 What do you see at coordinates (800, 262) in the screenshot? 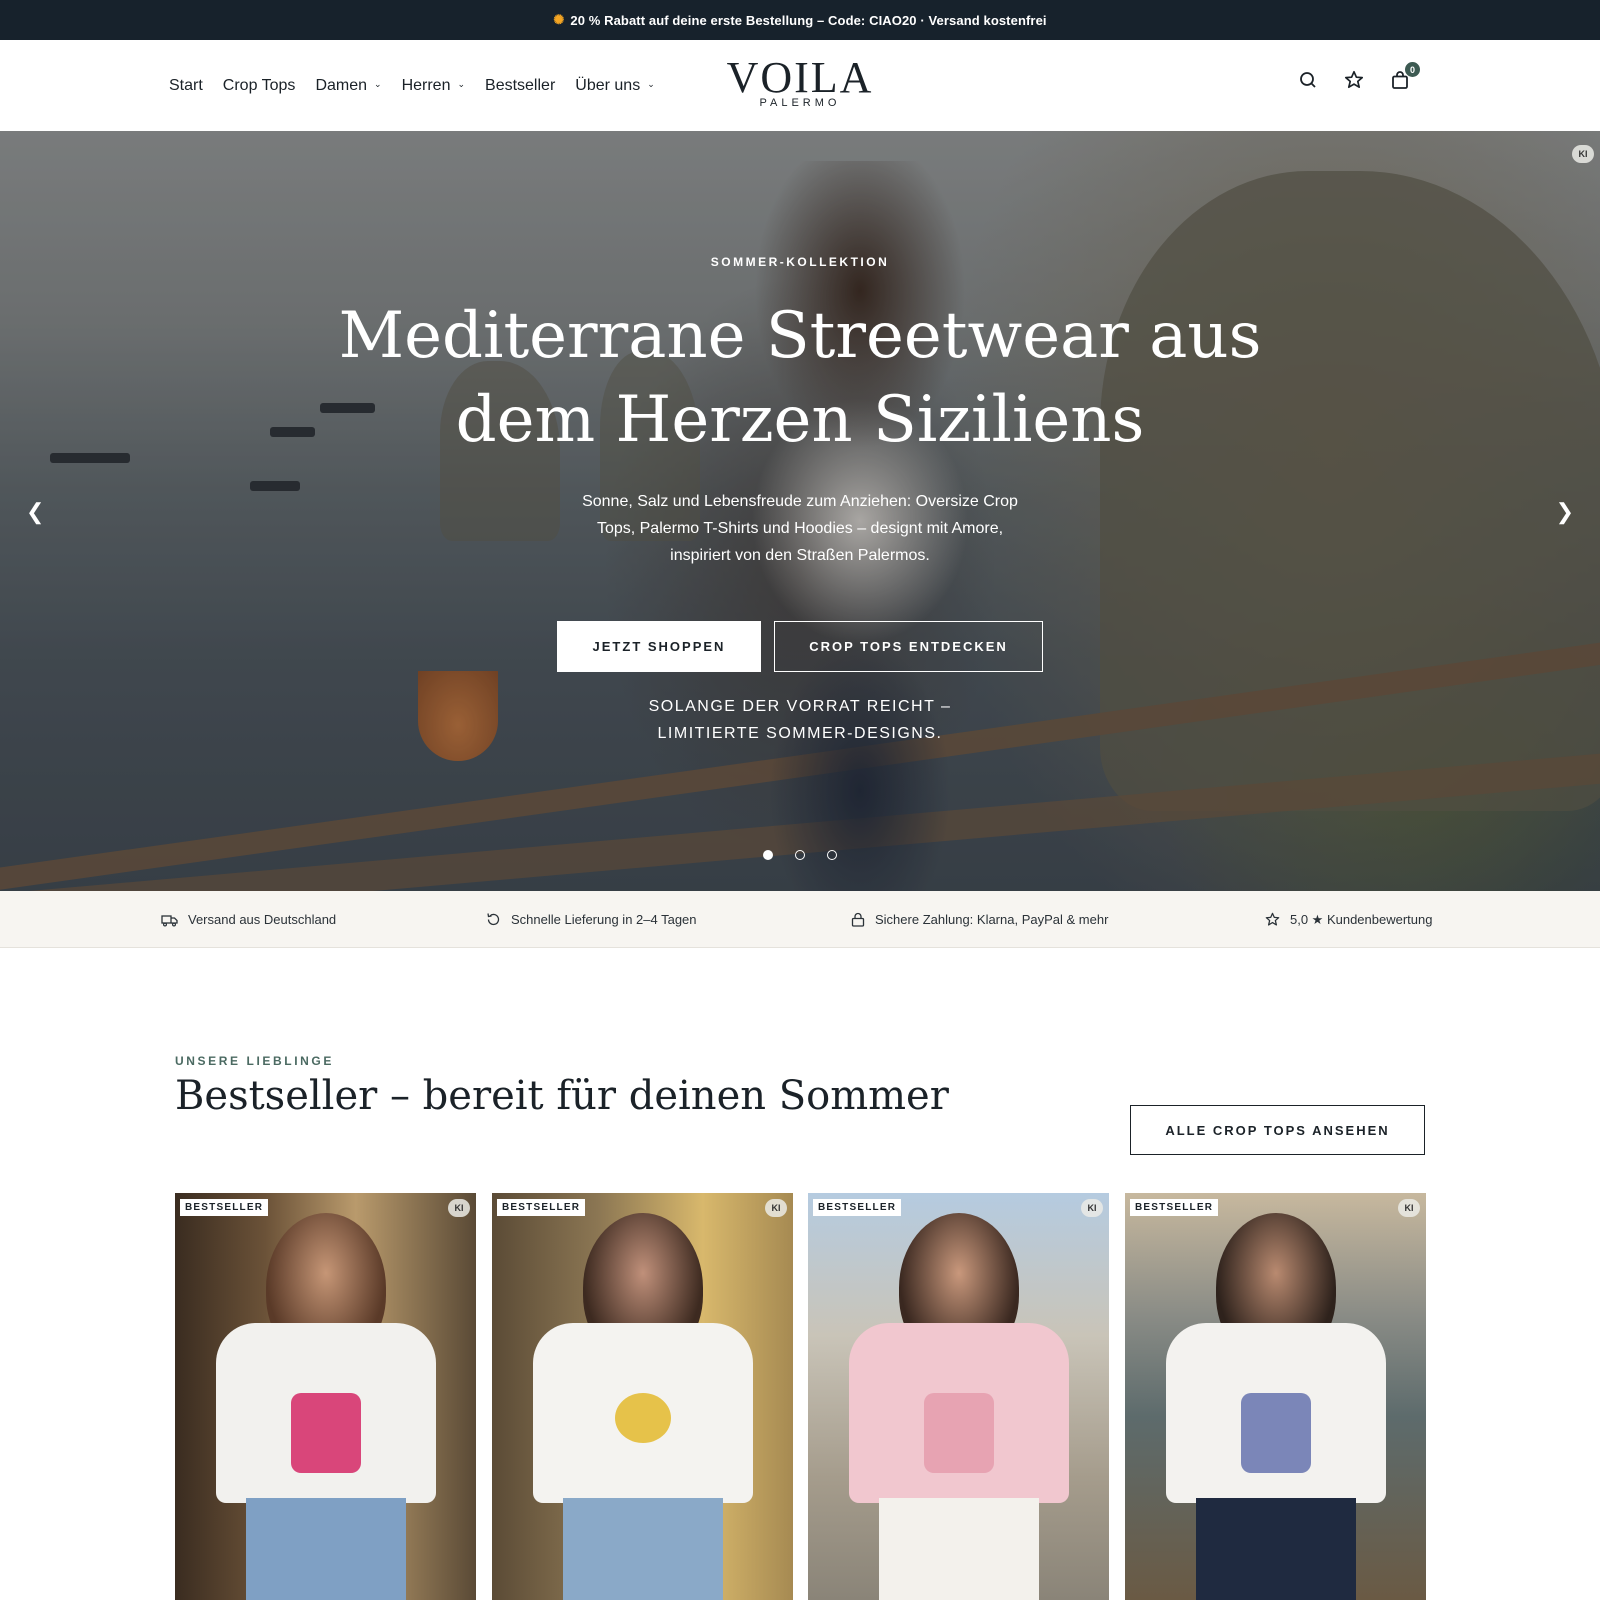
I see `hero-eyebrow: SOMMER-KOLLEKTION` at bounding box center [800, 262].